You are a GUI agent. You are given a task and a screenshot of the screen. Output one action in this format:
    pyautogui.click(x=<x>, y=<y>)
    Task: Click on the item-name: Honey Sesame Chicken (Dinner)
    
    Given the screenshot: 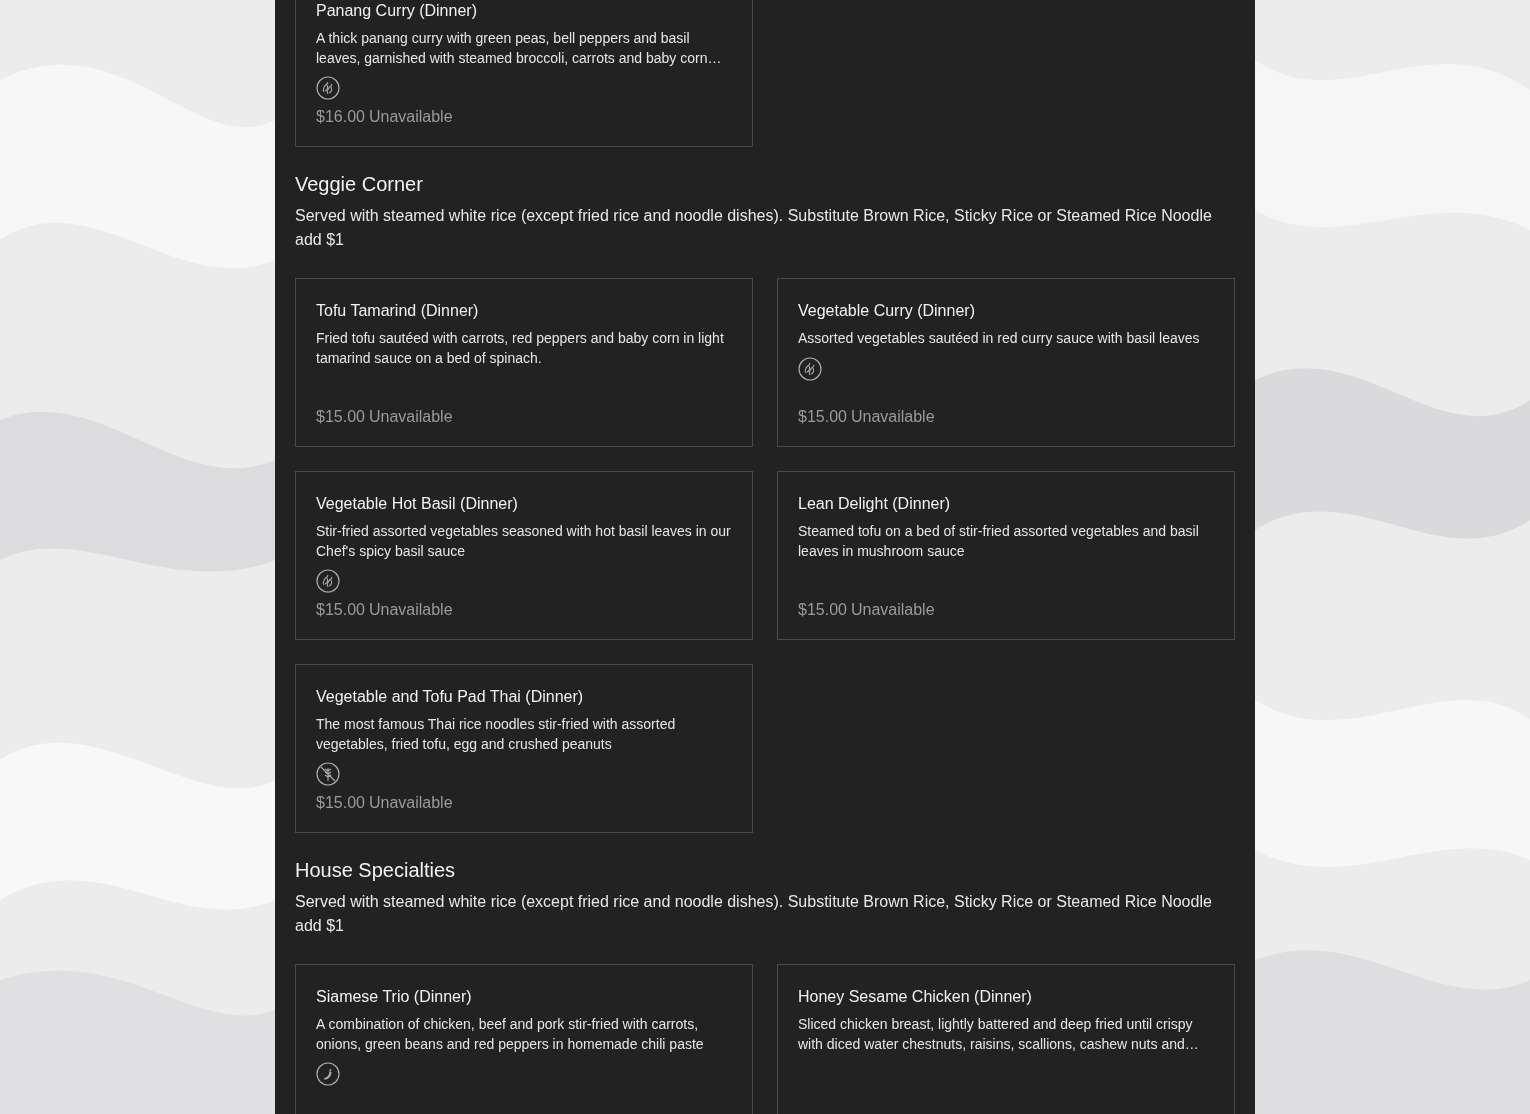 What is the action you would take?
    pyautogui.click(x=915, y=997)
    